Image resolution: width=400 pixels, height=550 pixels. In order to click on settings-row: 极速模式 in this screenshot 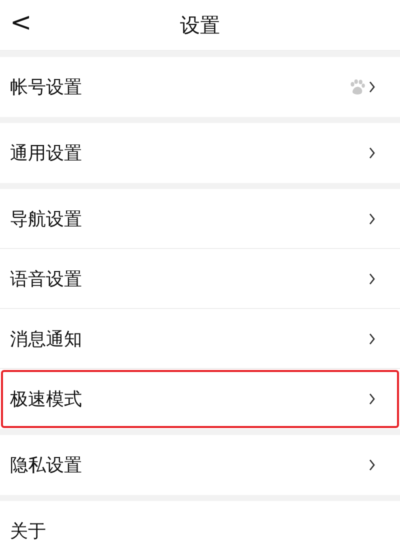, I will do `click(200, 399)`.